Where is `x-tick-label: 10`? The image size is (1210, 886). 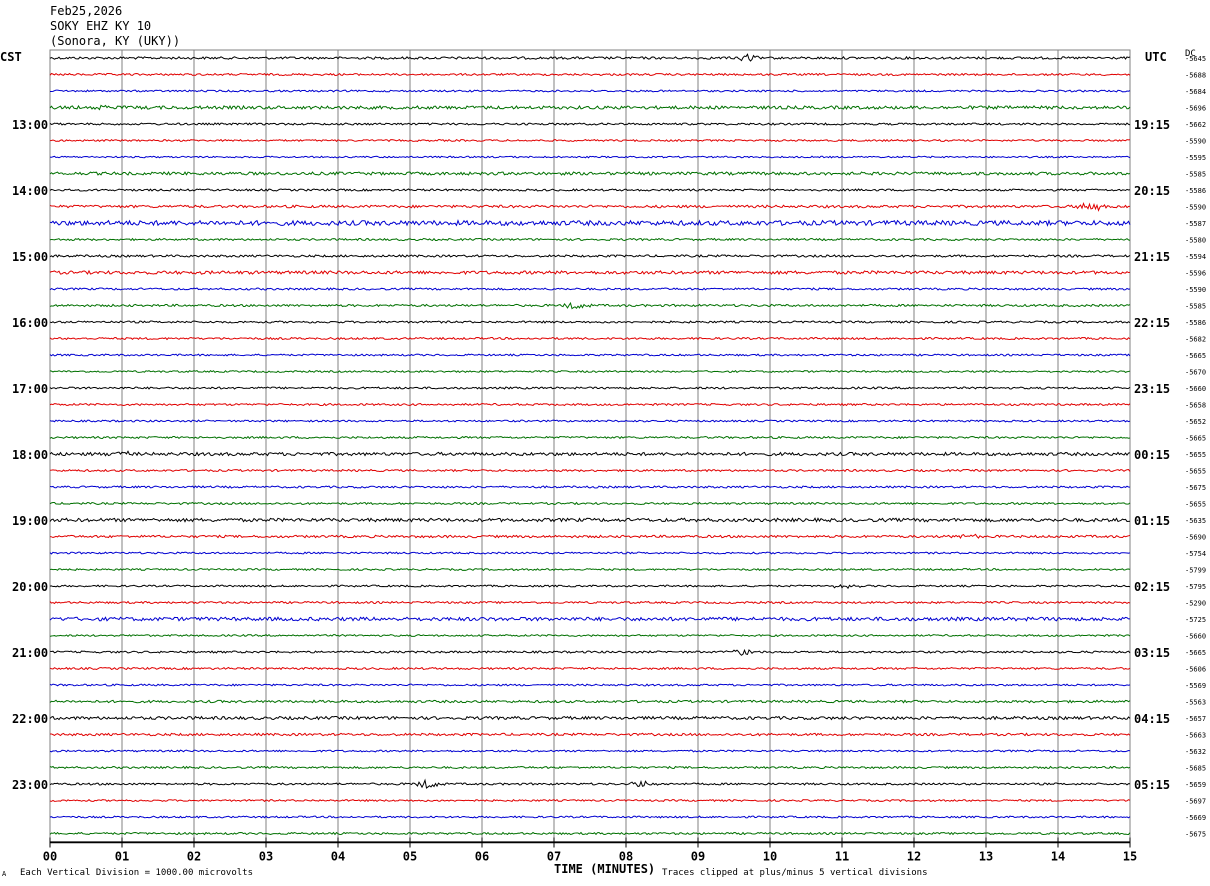
x-tick-label: 10 is located at coordinates (770, 857).